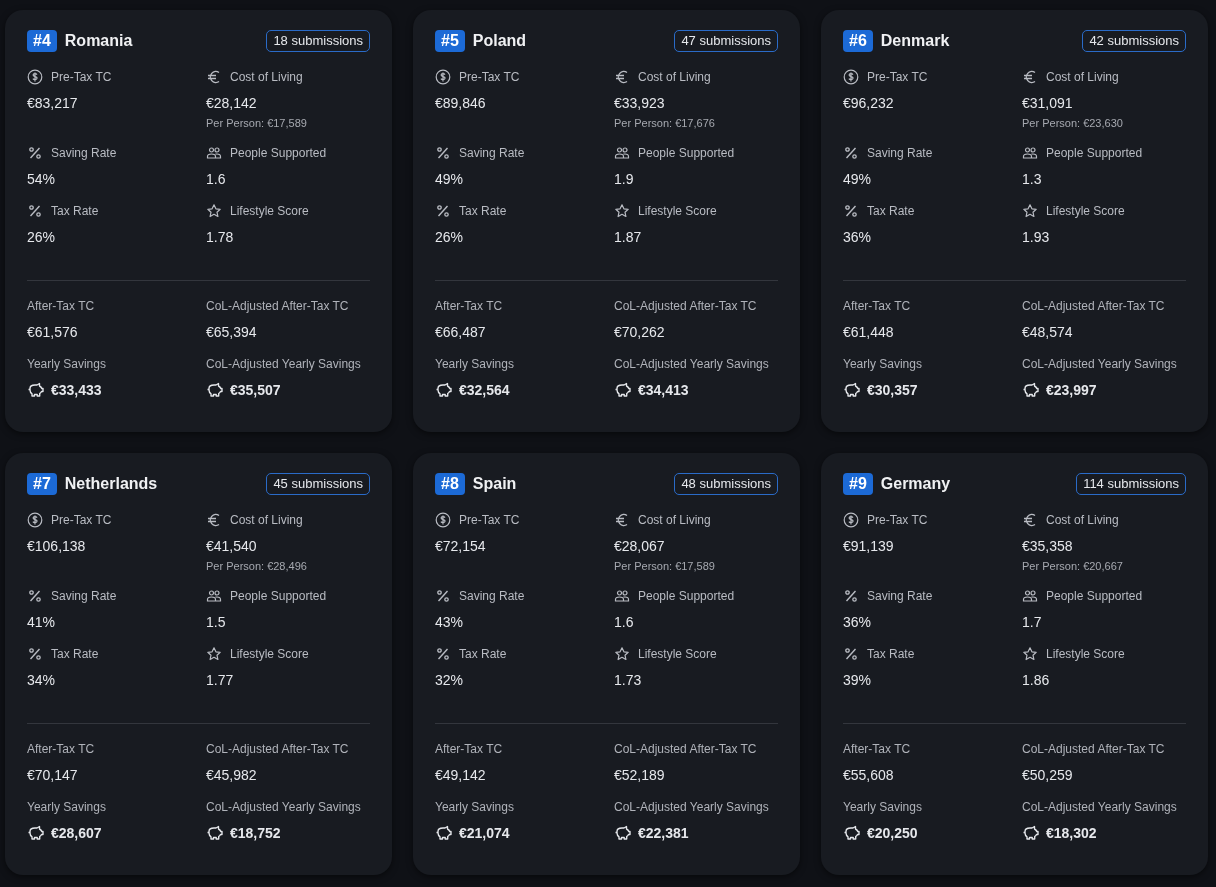 The width and height of the screenshot is (1216, 887). What do you see at coordinates (726, 41) in the screenshot?
I see `submissions-badge: 47 submissions` at bounding box center [726, 41].